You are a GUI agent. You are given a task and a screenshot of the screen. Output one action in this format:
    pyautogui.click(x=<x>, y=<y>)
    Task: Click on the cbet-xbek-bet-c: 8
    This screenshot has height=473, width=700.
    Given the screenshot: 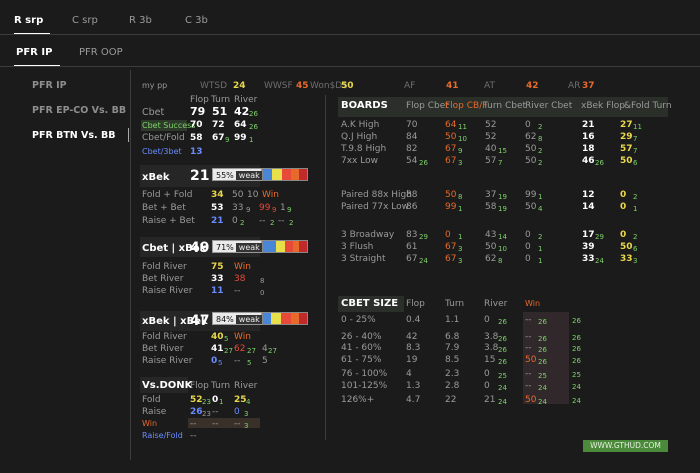 What is the action you would take?
    pyautogui.click(x=262, y=281)
    